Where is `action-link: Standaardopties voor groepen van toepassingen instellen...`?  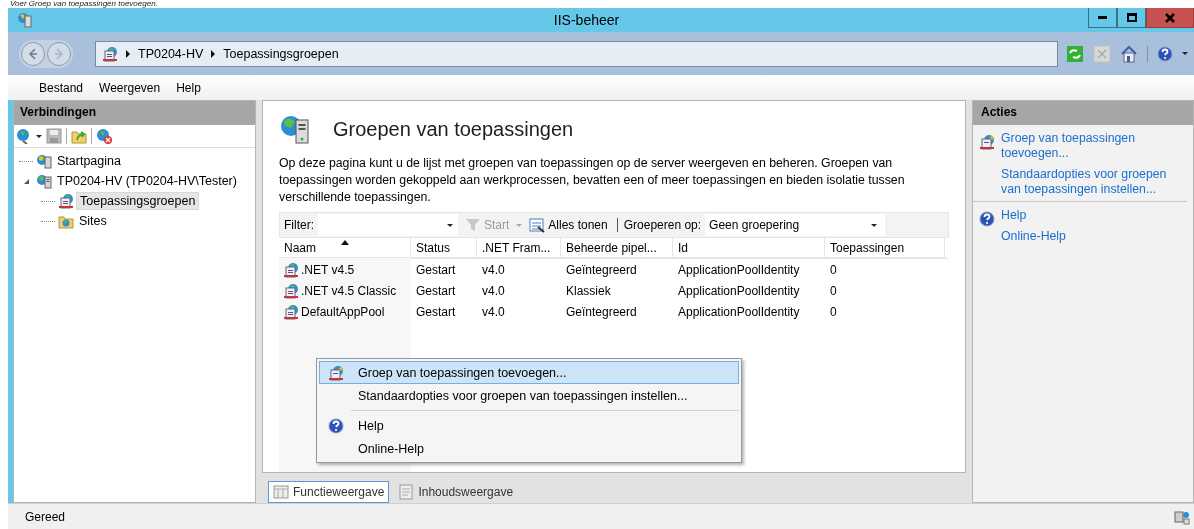
action-link: Standaardopties voor groepen van toepassingen instellen... is located at coordinates (1092, 182).